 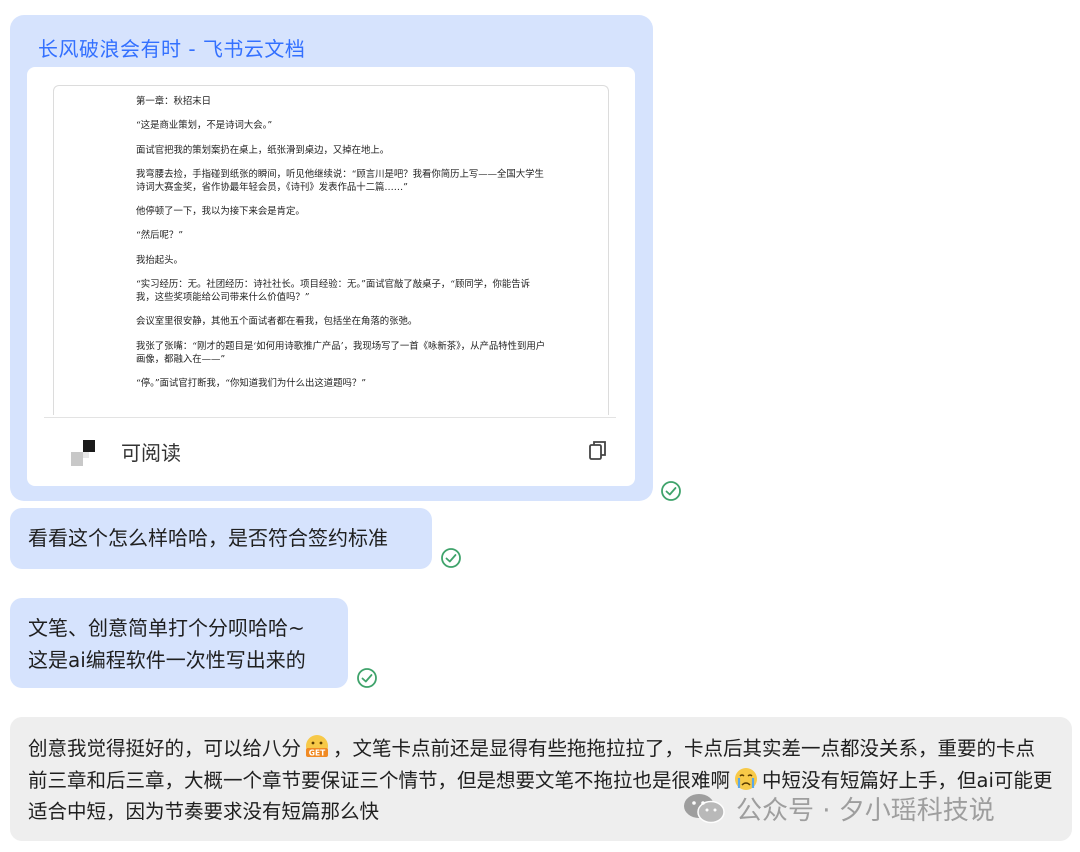 What do you see at coordinates (704, 808) in the screenshot?
I see `wechat-icon` at bounding box center [704, 808].